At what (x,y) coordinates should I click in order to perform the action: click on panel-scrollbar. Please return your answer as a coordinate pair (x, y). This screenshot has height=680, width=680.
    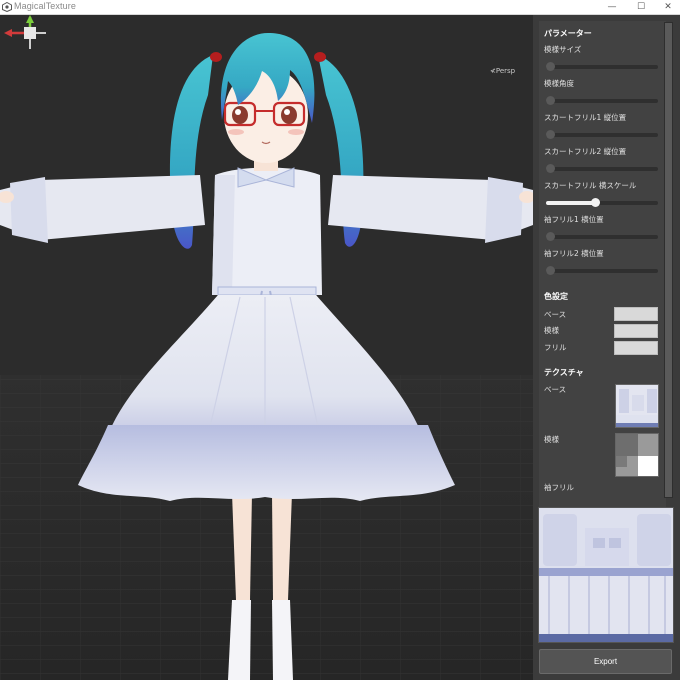
    Looking at the image, I should click on (668, 260).